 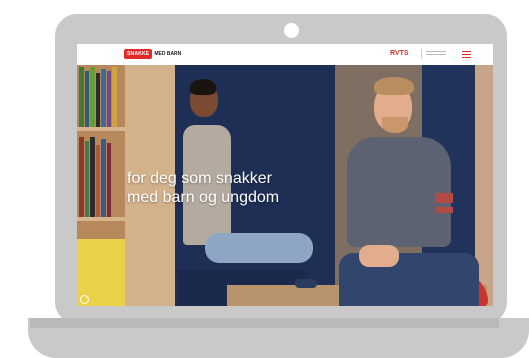 I want to click on partner-divider, so click(x=421, y=54).